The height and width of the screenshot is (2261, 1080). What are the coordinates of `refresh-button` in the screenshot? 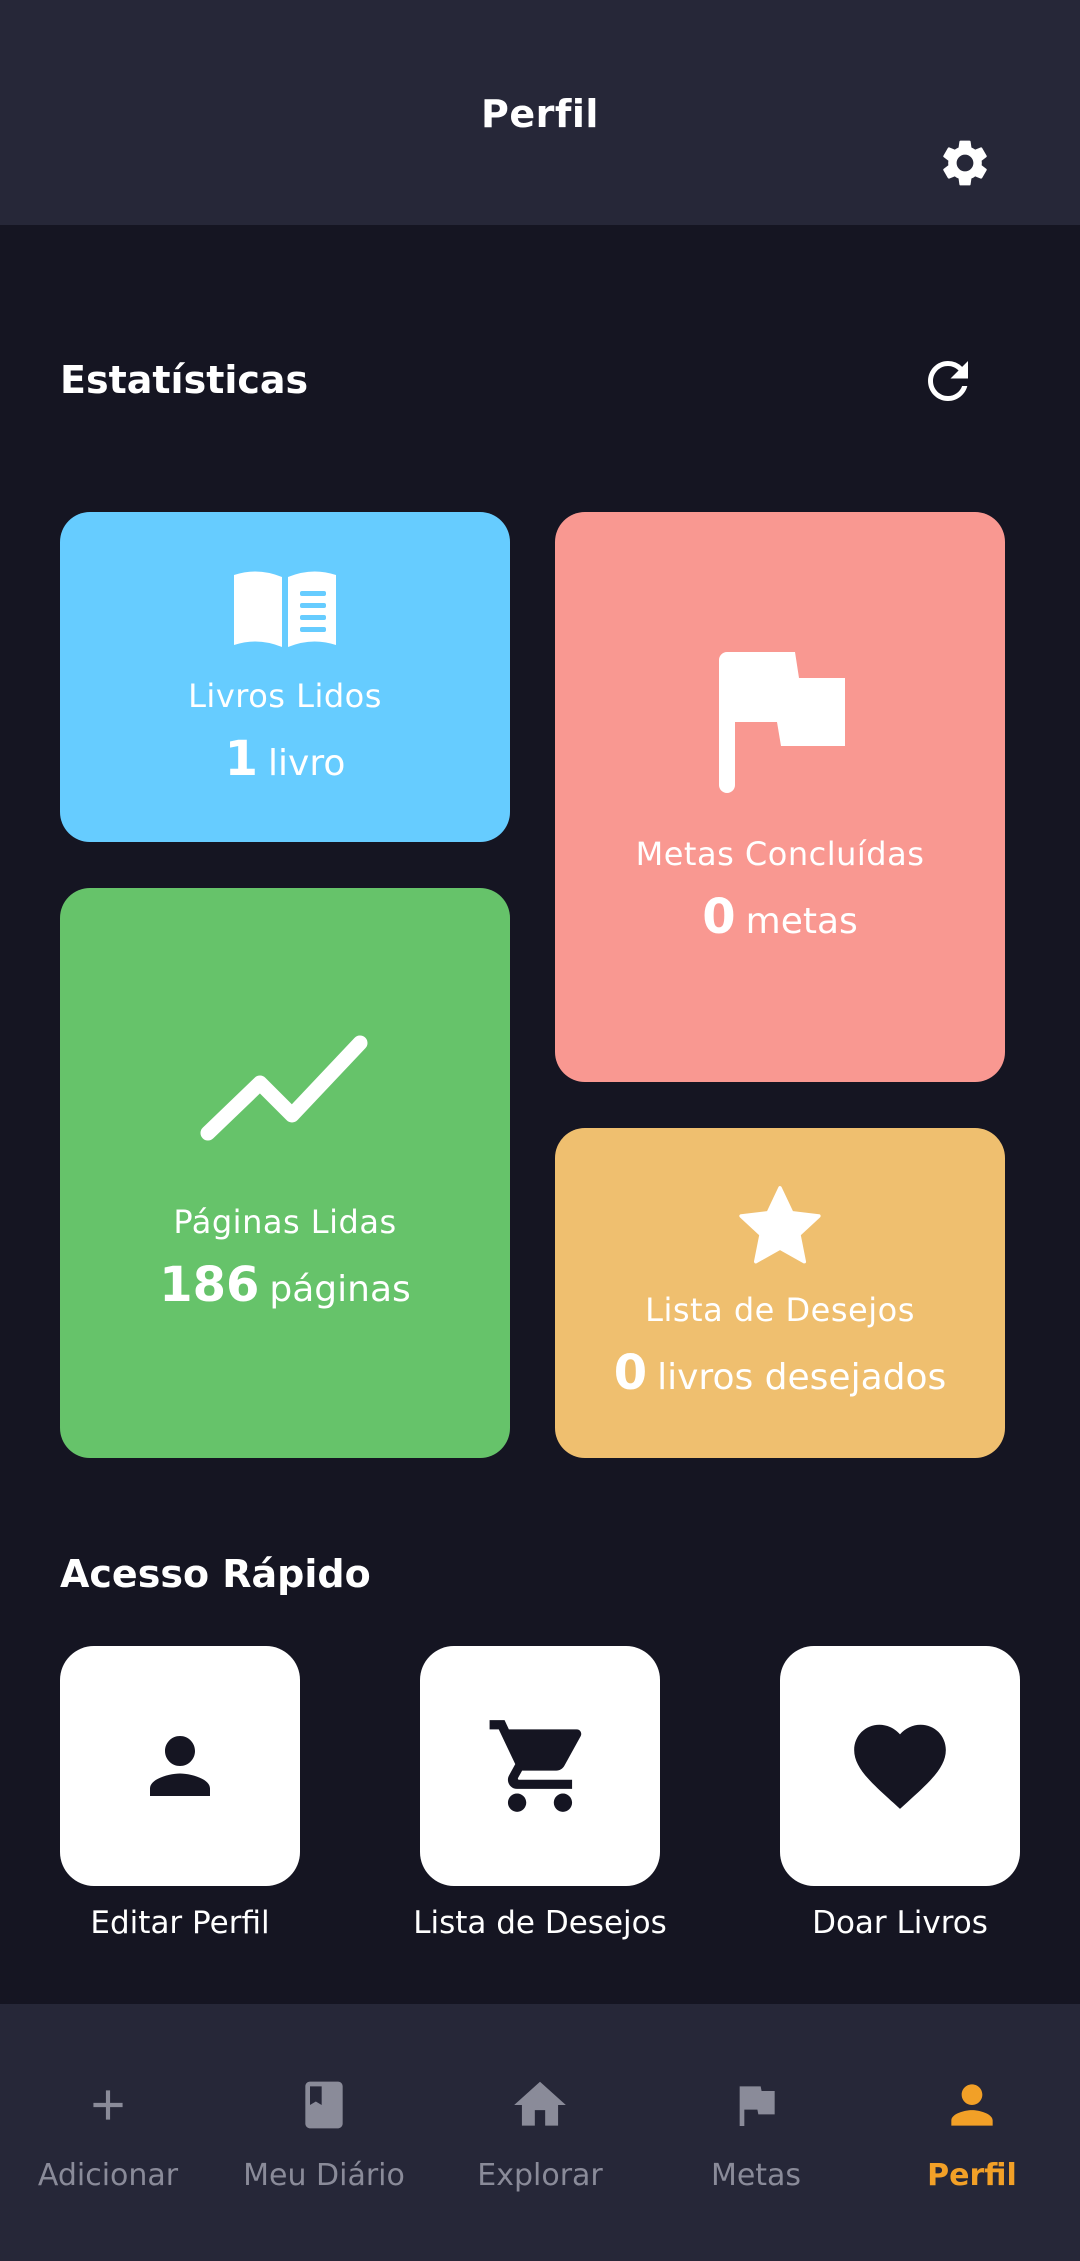 It's located at (948, 381).